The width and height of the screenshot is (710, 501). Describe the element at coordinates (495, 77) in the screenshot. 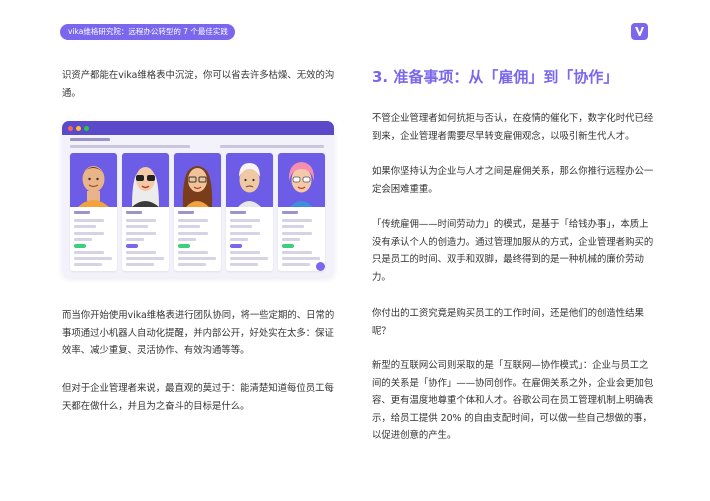

I see `section-heading: 3. 准备事项：从「雇佣」到「协作」` at that location.